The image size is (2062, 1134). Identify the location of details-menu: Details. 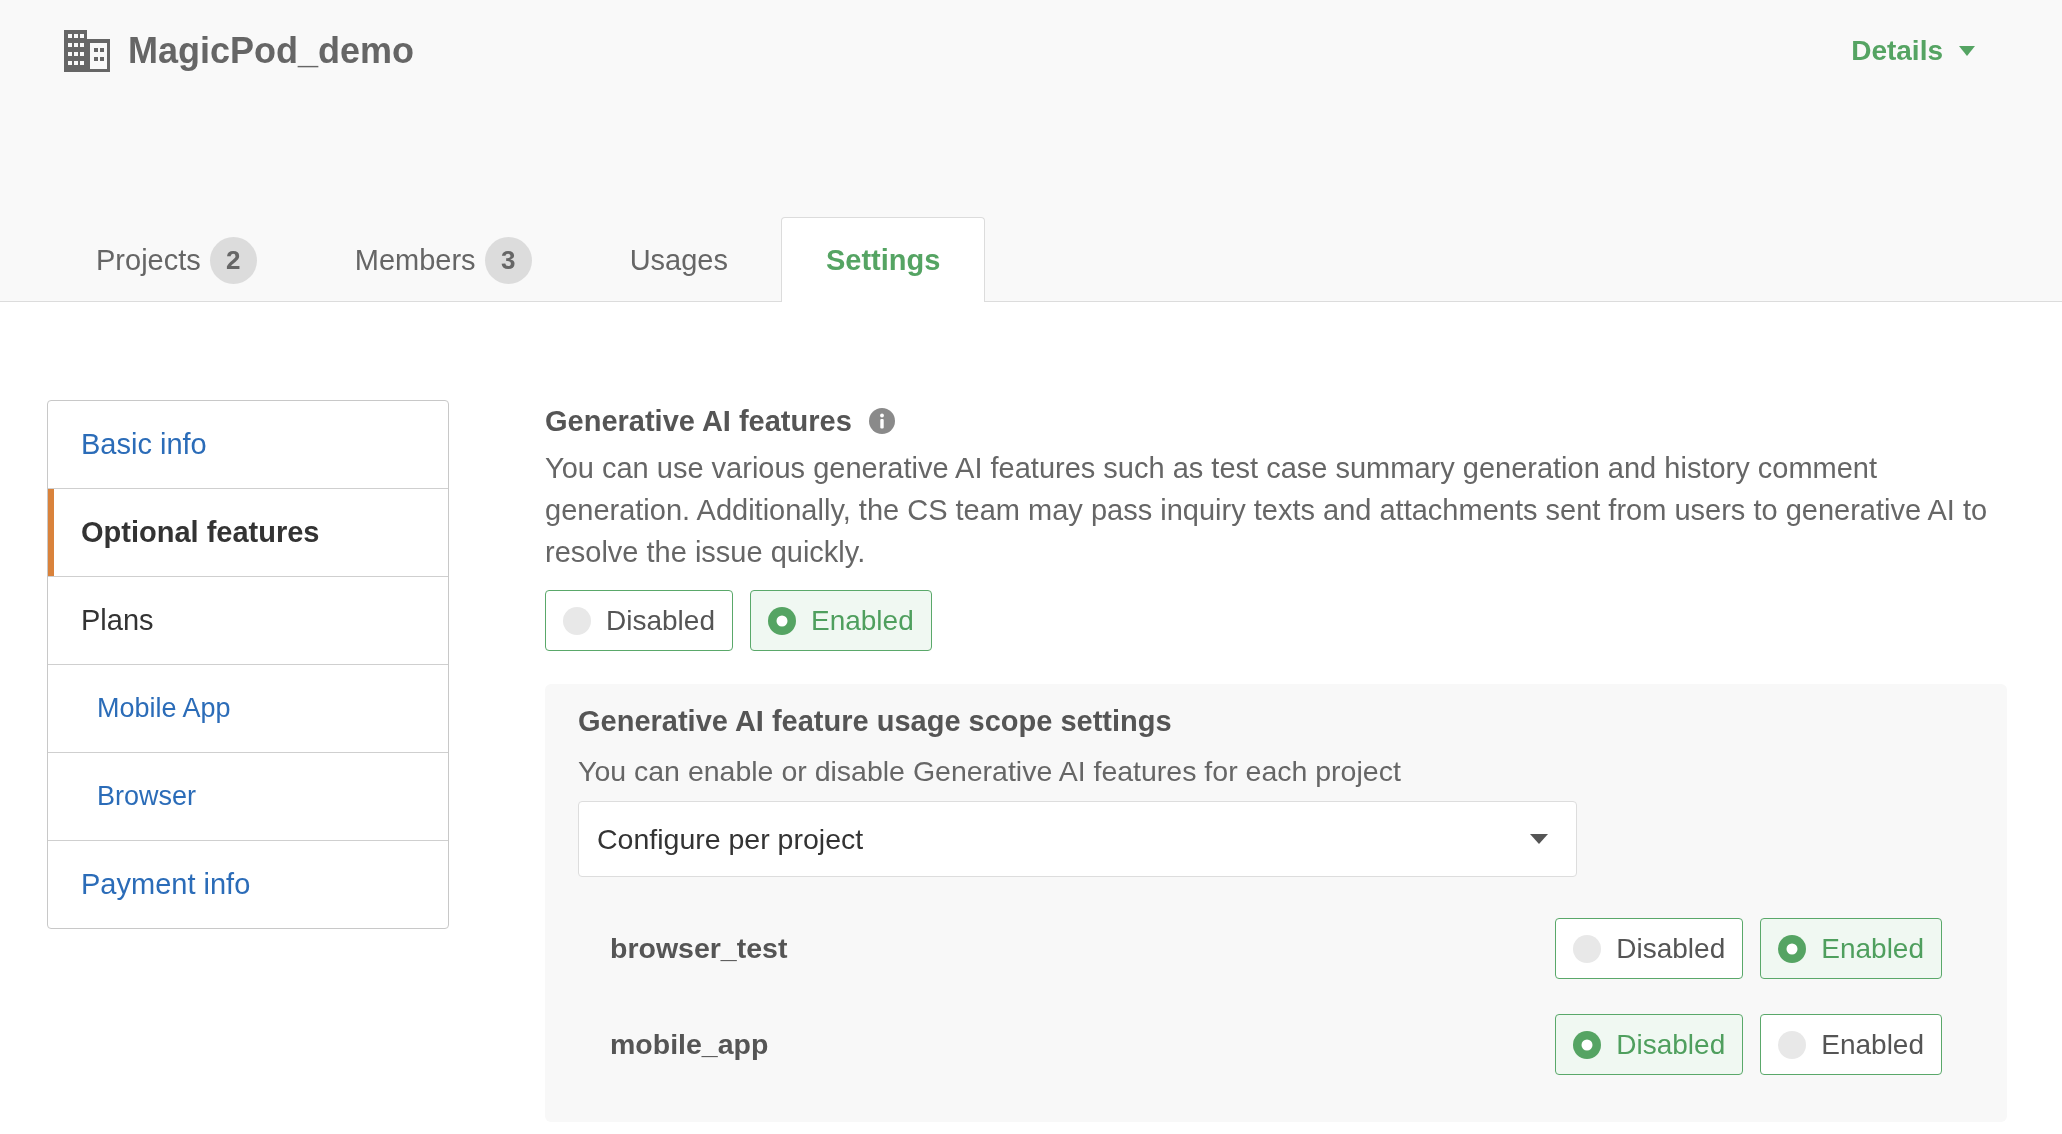
(1913, 51).